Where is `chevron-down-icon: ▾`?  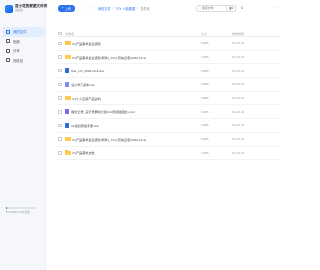 chevron-down-icon: ▾ is located at coordinates (232, 8).